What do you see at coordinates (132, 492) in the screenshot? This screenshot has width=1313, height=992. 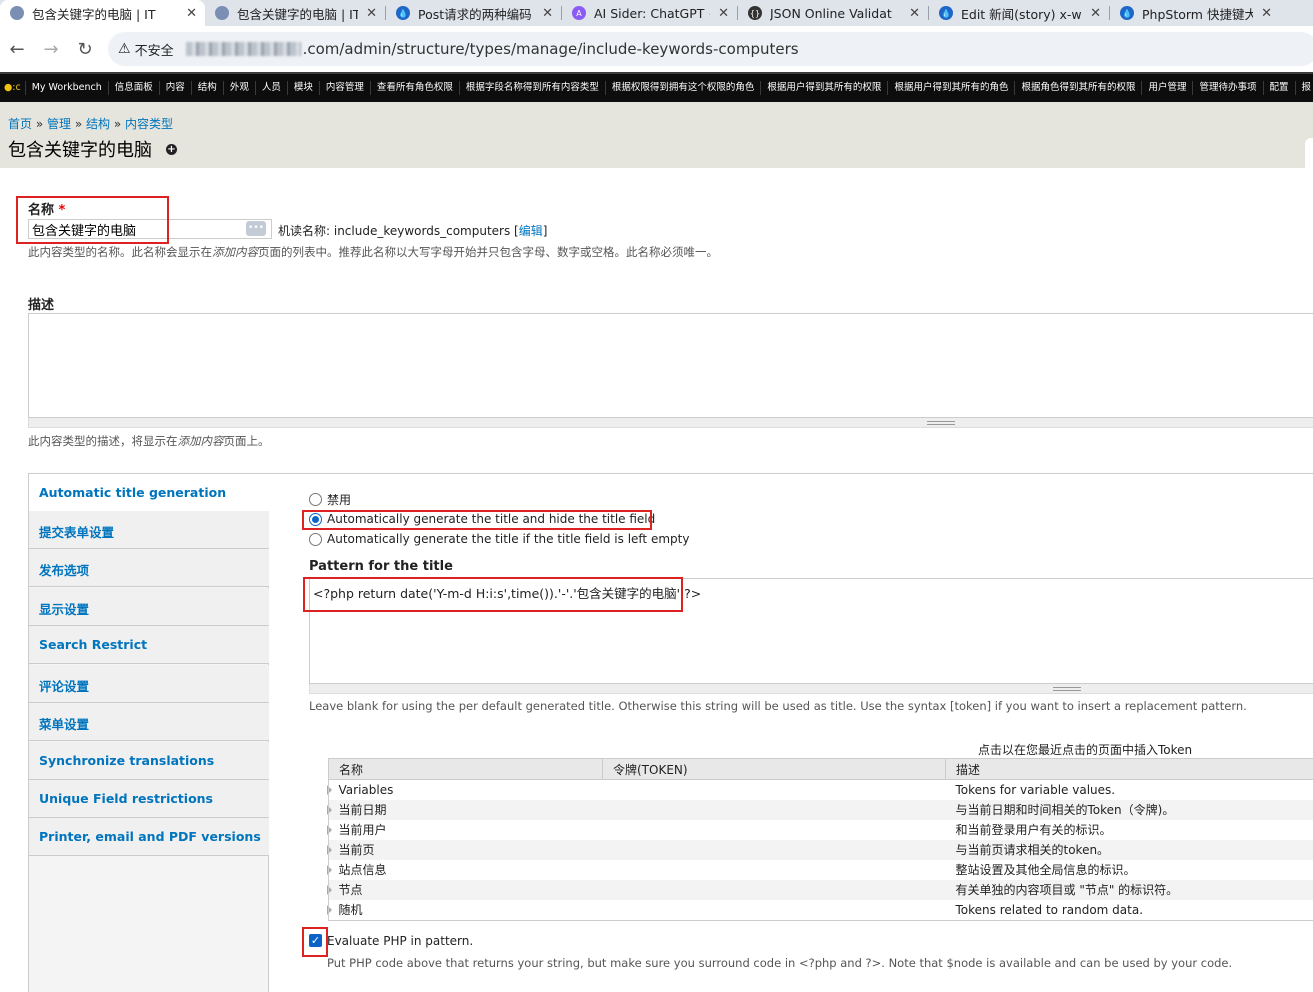 I see `vertical-tab-label: Automatic title generation` at bounding box center [132, 492].